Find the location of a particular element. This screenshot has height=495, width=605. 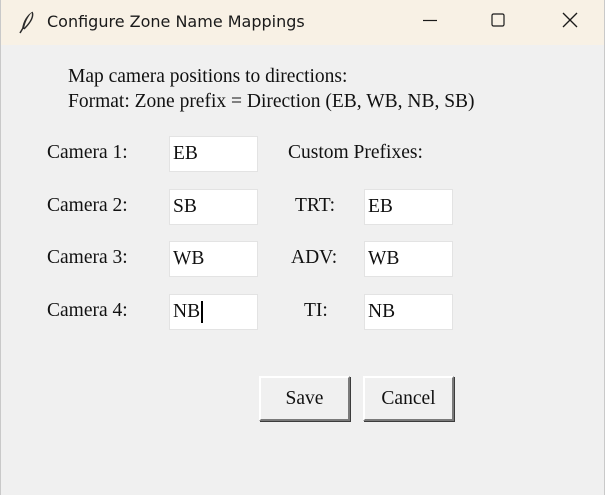

camera-1-field: EB is located at coordinates (213, 154).